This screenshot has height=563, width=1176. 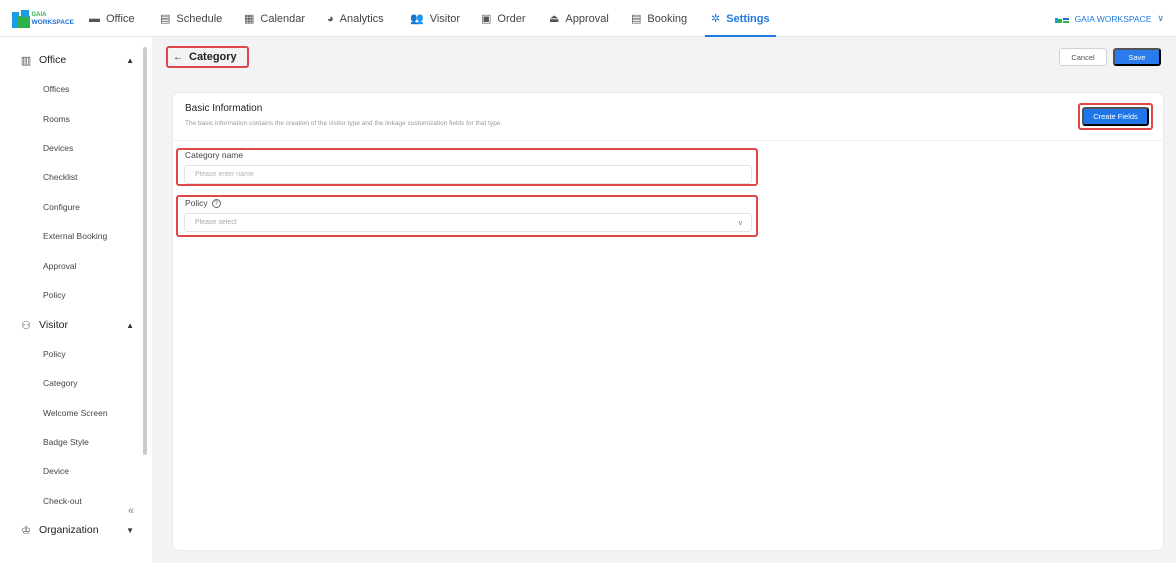 I want to click on visitor-icon: 👥, so click(x=417, y=19).